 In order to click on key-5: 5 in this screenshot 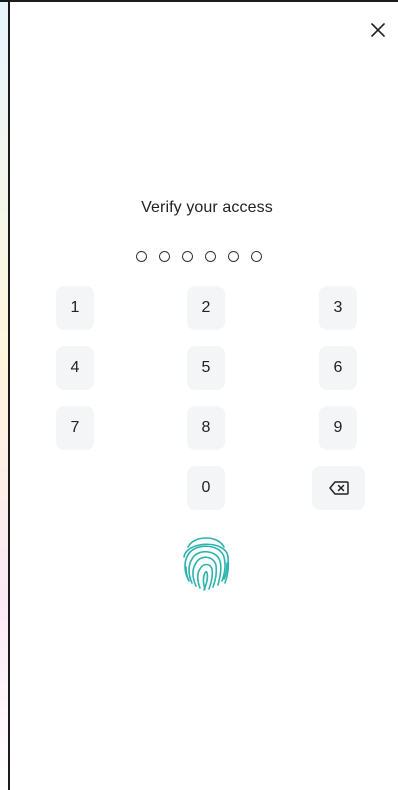, I will do `click(206, 368)`.